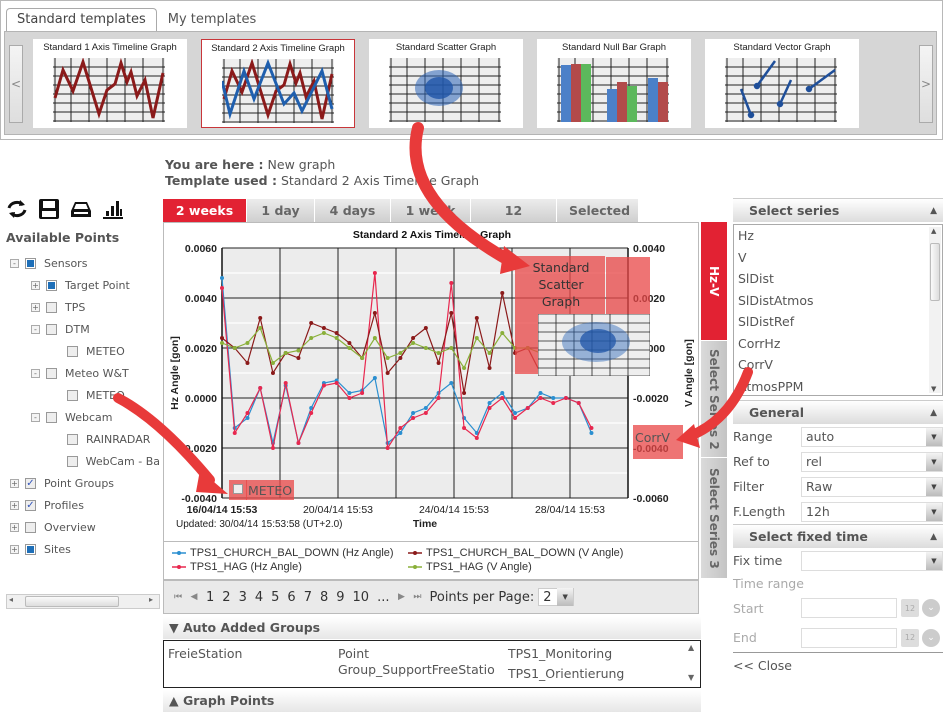  What do you see at coordinates (714, 399) in the screenshot?
I see `side-tab-select-series-2: Select Series 2` at bounding box center [714, 399].